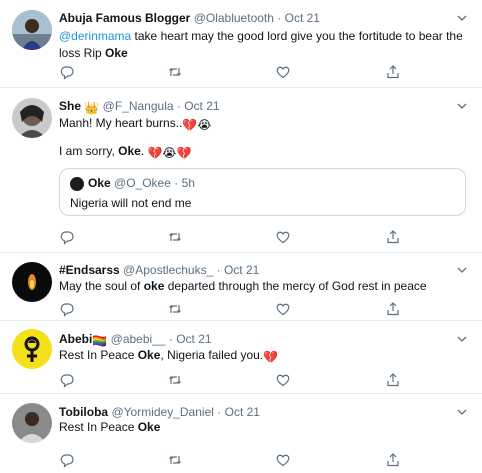  Describe the element at coordinates (138, 339) in the screenshot. I see `user-handle: @abebi__` at that location.